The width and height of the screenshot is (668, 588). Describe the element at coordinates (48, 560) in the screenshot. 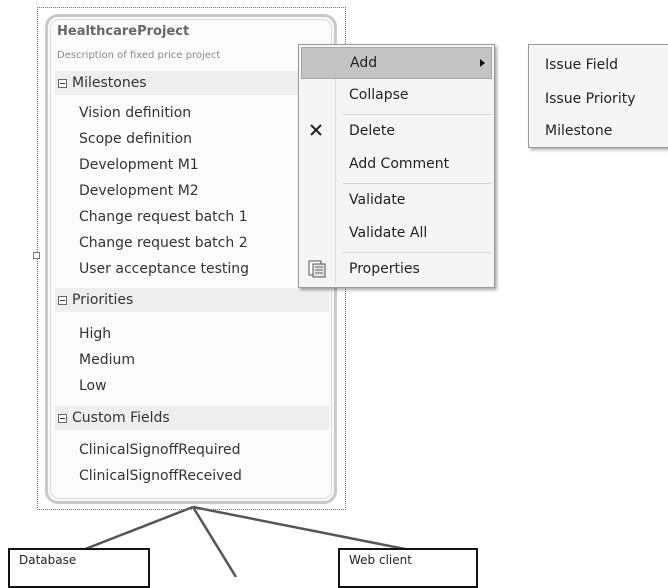

I see `database-label: Database` at that location.